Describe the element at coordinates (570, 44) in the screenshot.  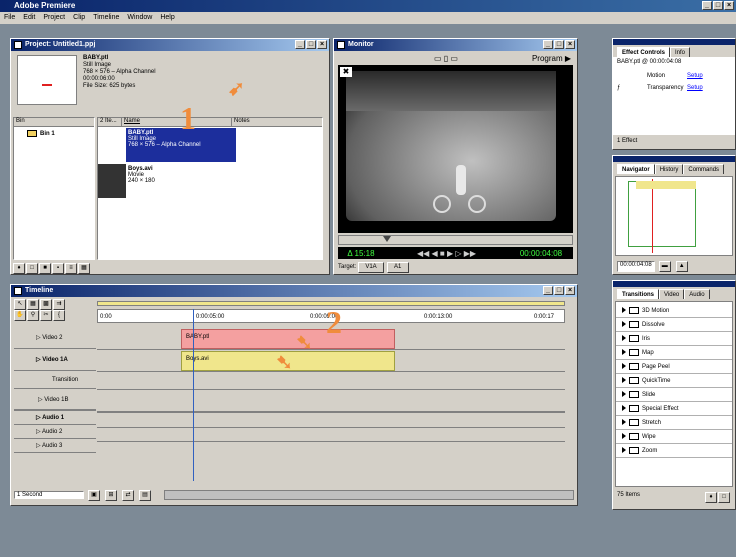
I see `monitor-close-button: ×` at that location.